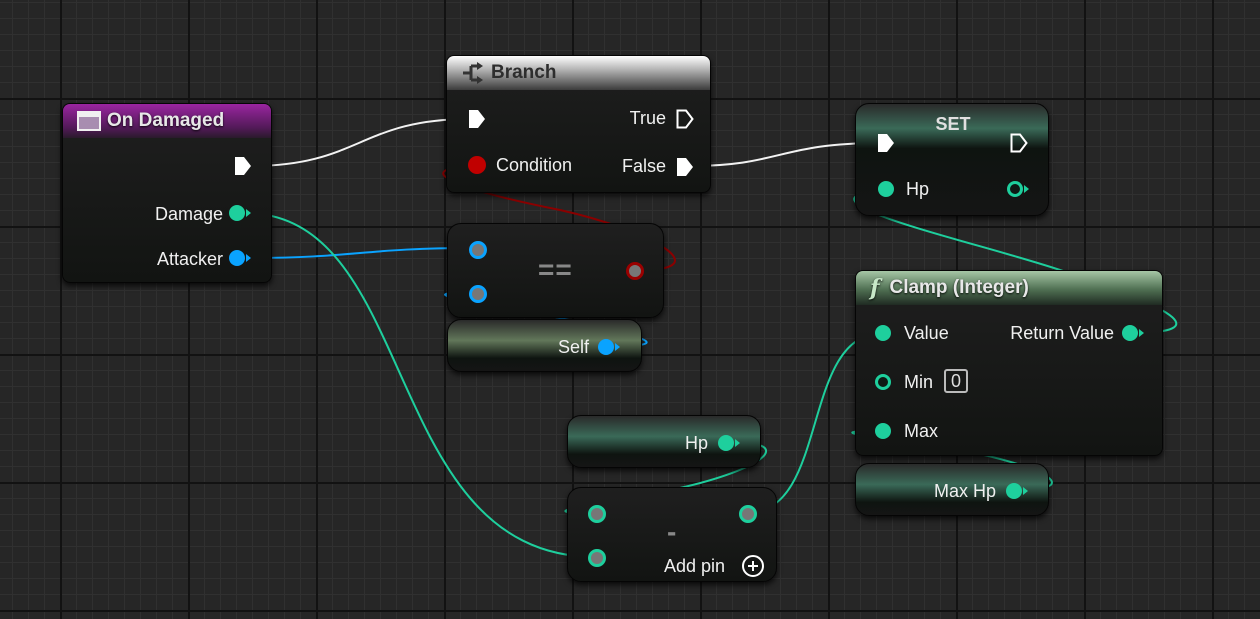 The width and height of the screenshot is (1260, 619). Describe the element at coordinates (883, 333) in the screenshot. I see `clamp-value-pin` at that location.